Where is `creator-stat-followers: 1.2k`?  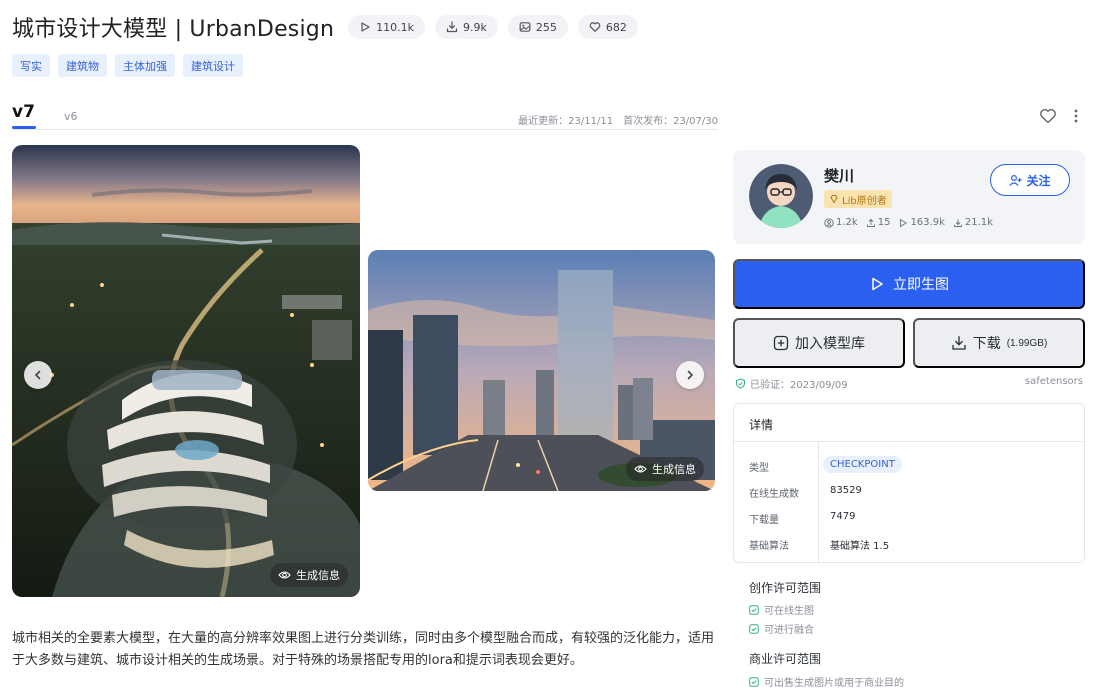 creator-stat-followers: 1.2k is located at coordinates (841, 222).